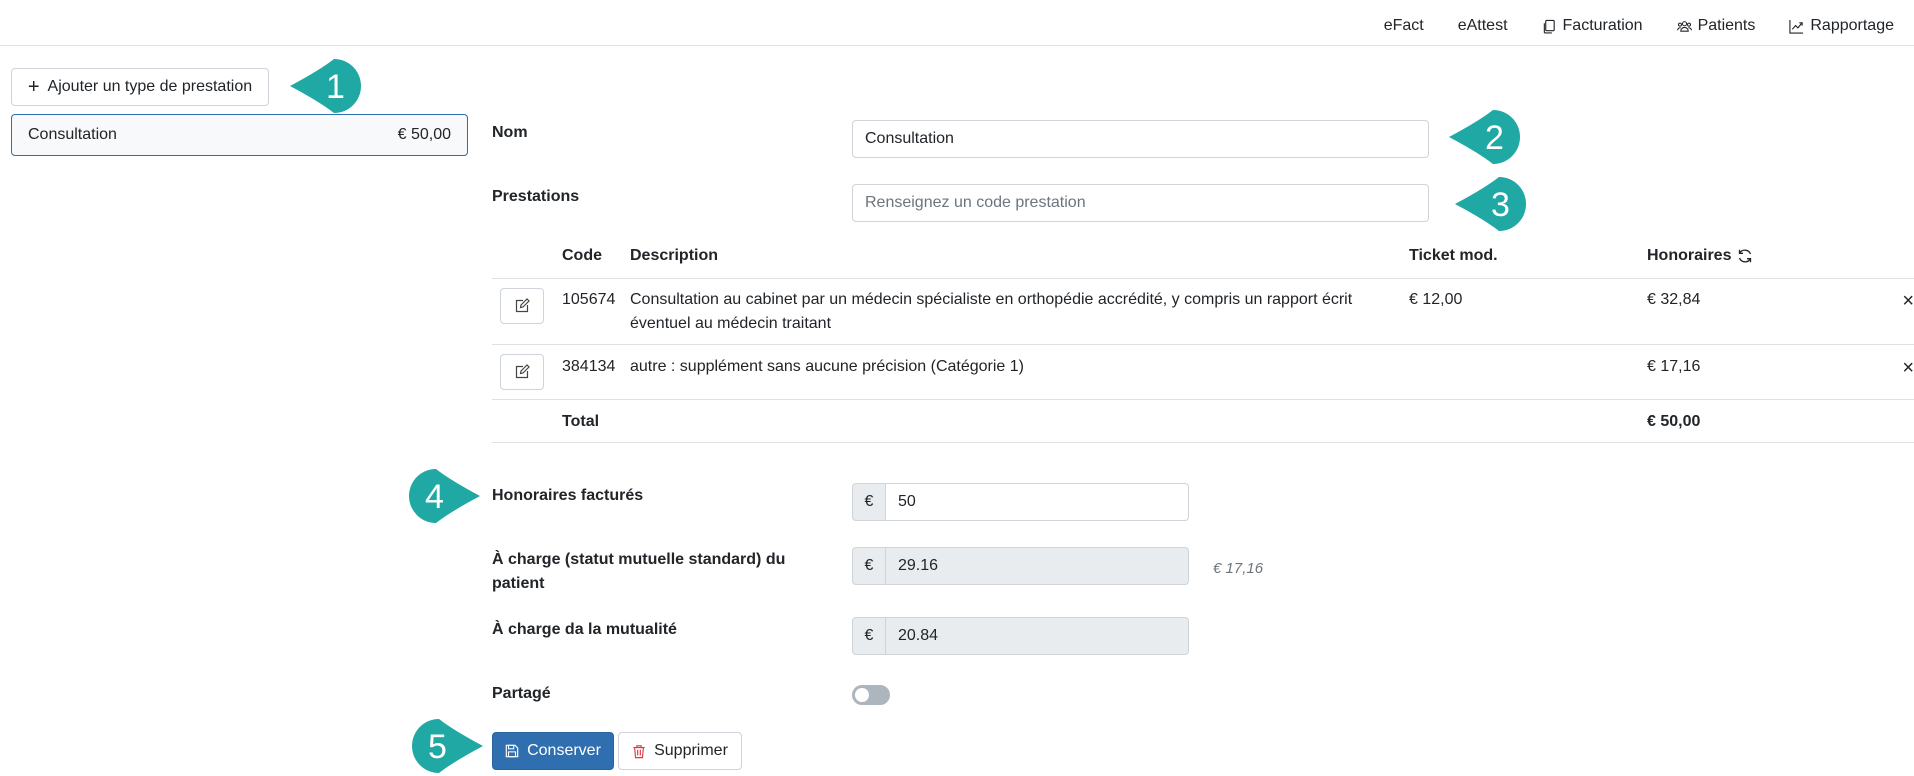 The image size is (1914, 776). I want to click on nav-eattest-label: eAttest, so click(1482, 25).